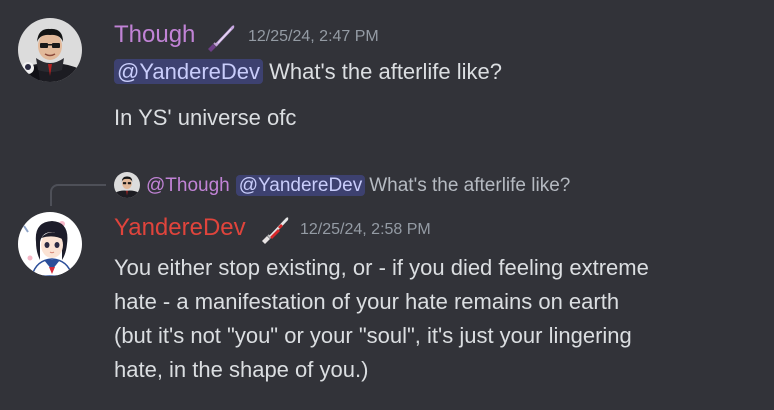  Describe the element at coordinates (188, 185) in the screenshot. I see `reply-author: @Though` at that location.